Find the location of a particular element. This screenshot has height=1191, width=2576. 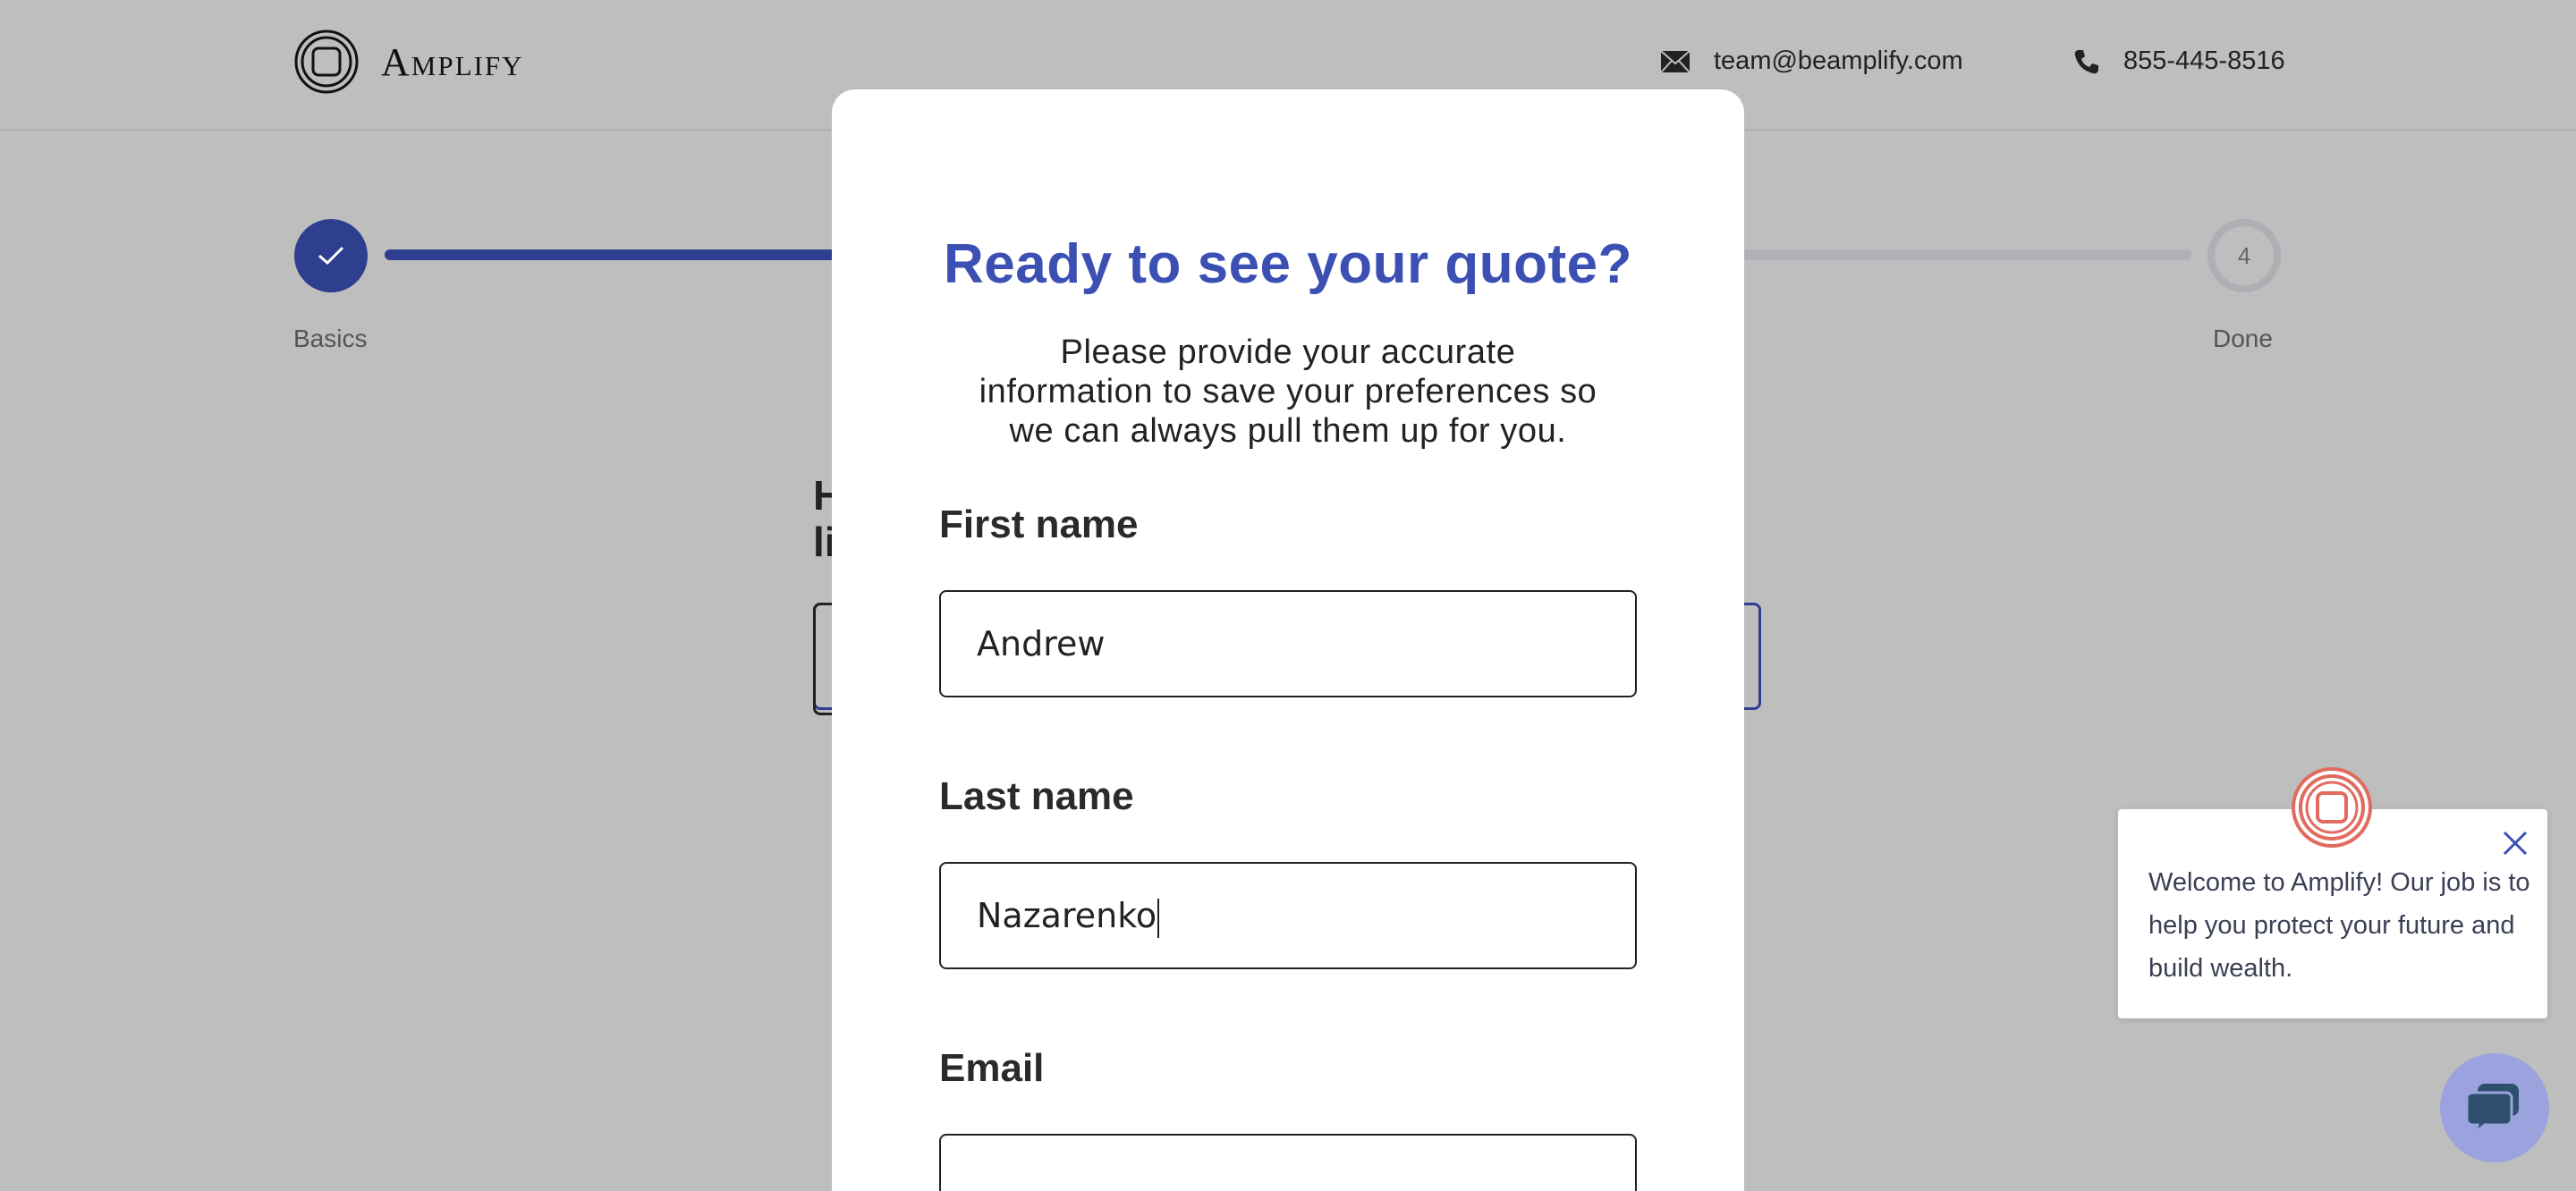

brand-name: Amplify is located at coordinates (452, 61).